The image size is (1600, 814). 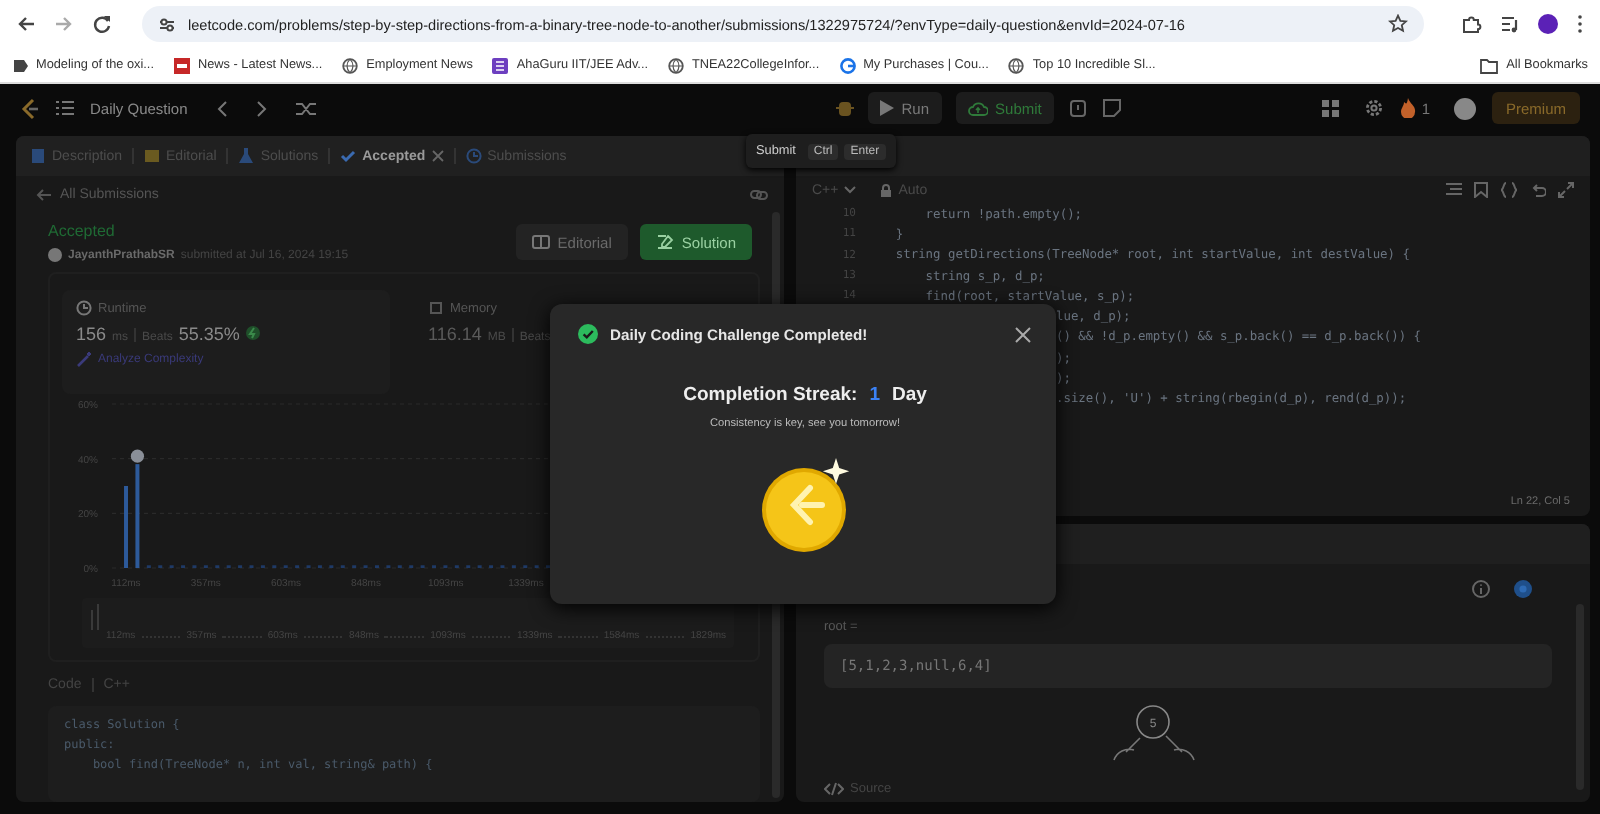 I want to click on beats-percent: 55.35%, so click(x=209, y=334).